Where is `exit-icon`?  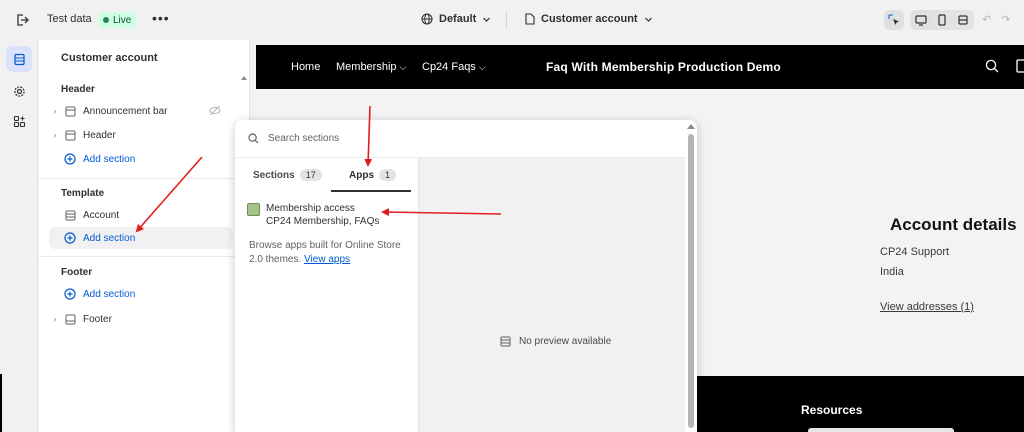
exit-icon is located at coordinates (22, 20).